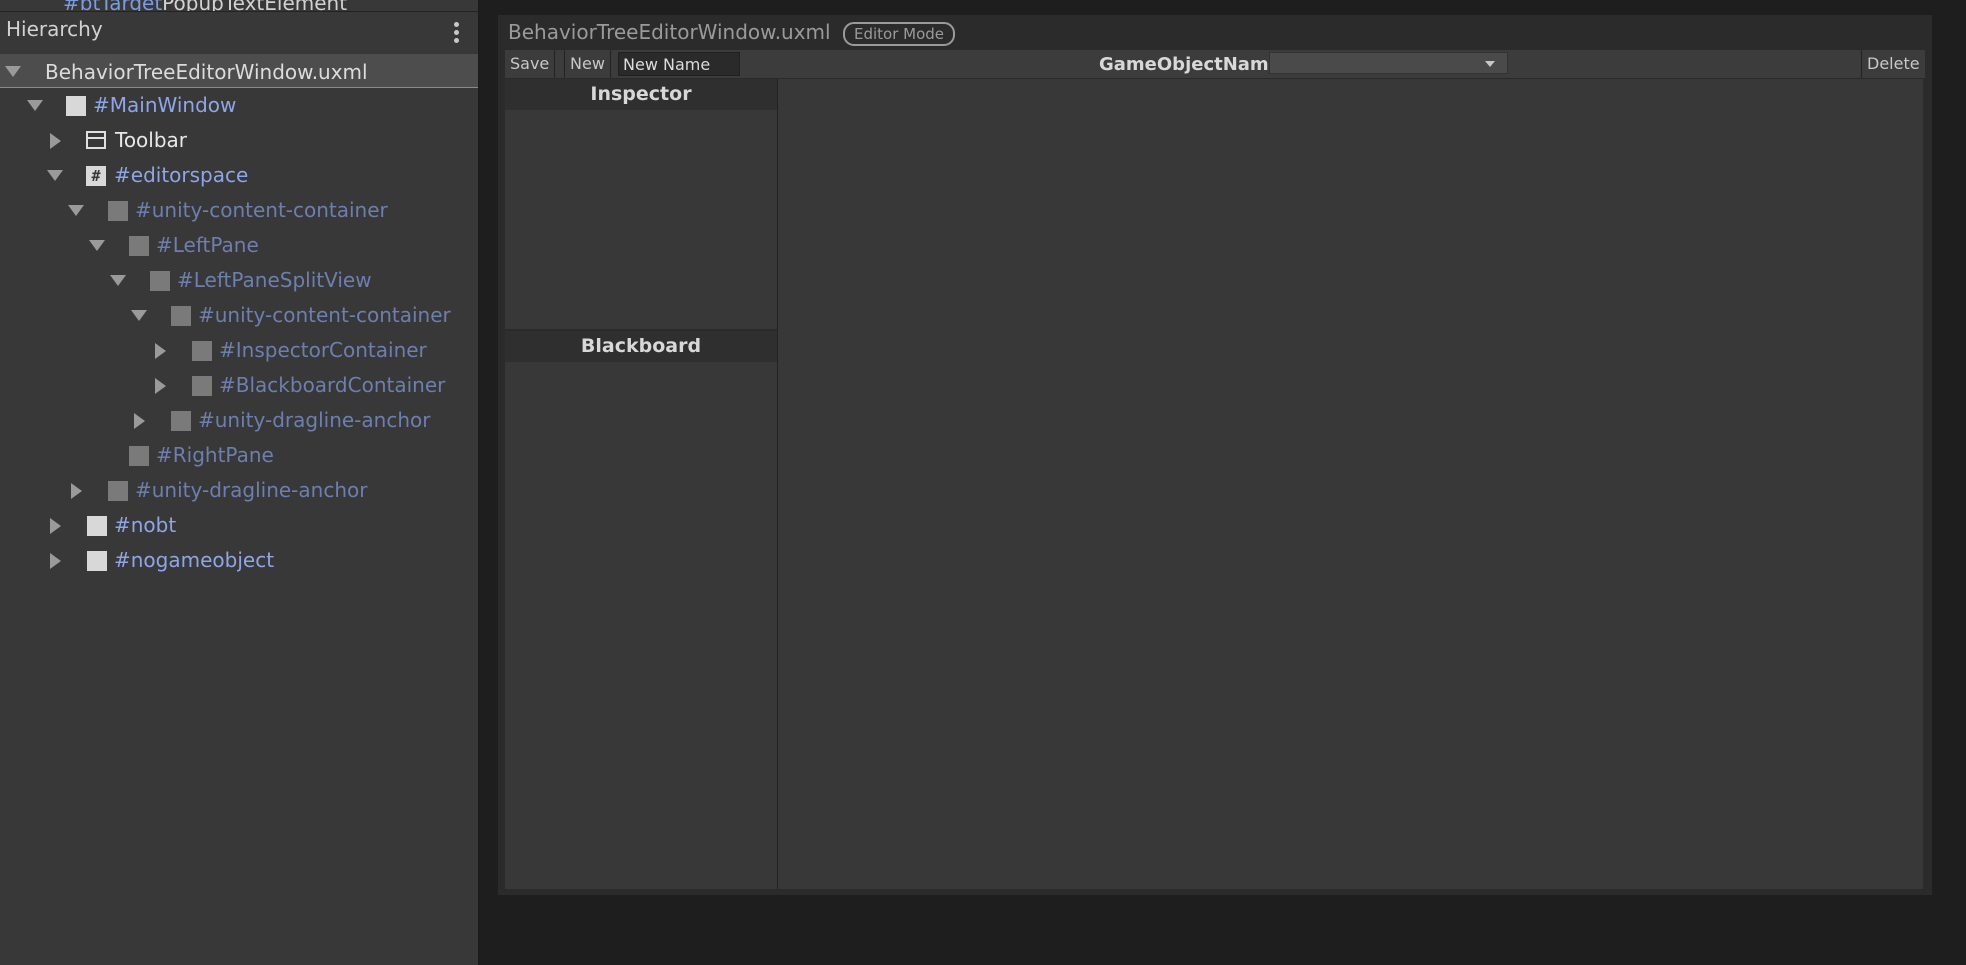 Image resolution: width=1966 pixels, height=965 pixels. Describe the element at coordinates (1893, 64) in the screenshot. I see `delete-button: Delete` at that location.